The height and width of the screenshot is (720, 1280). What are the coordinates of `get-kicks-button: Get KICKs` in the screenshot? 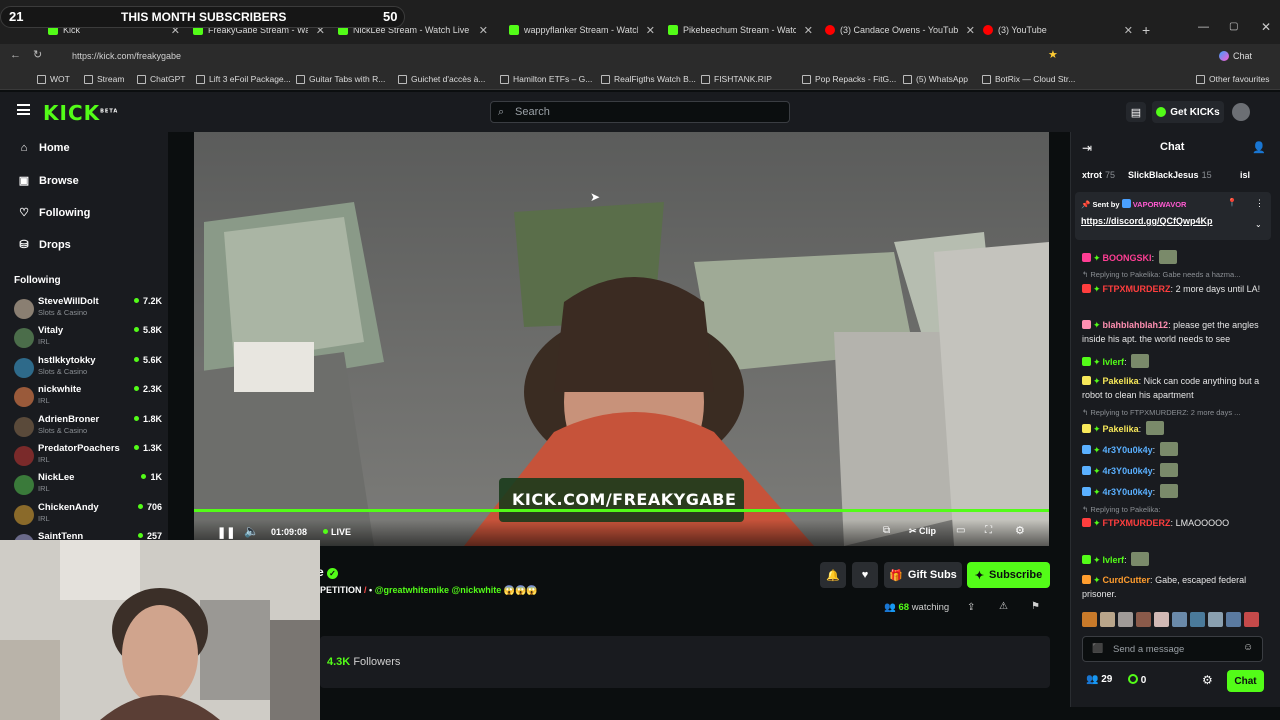 It's located at (1188, 112).